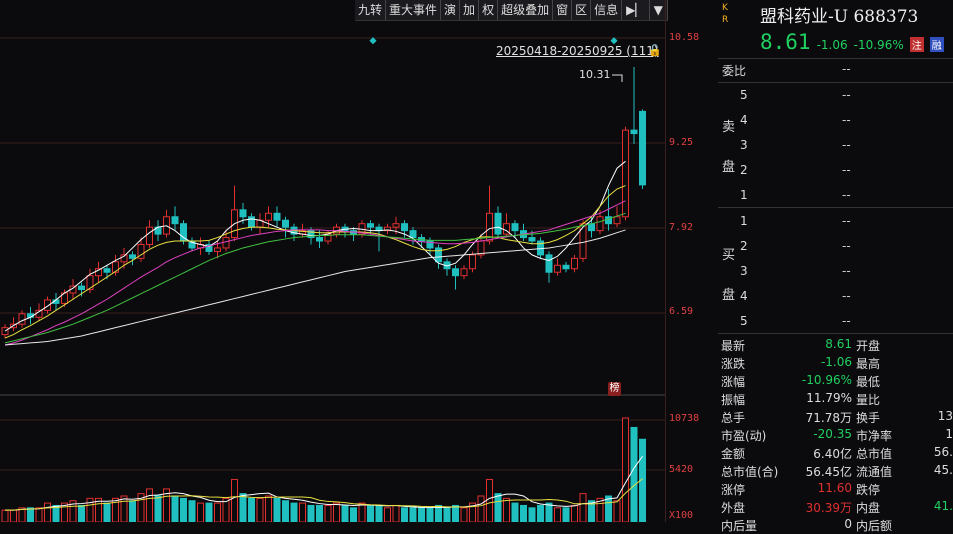 Image resolution: width=953 pixels, height=534 pixels. Describe the element at coordinates (684, 37) in the screenshot. I see `price-tick: 10.58` at that location.